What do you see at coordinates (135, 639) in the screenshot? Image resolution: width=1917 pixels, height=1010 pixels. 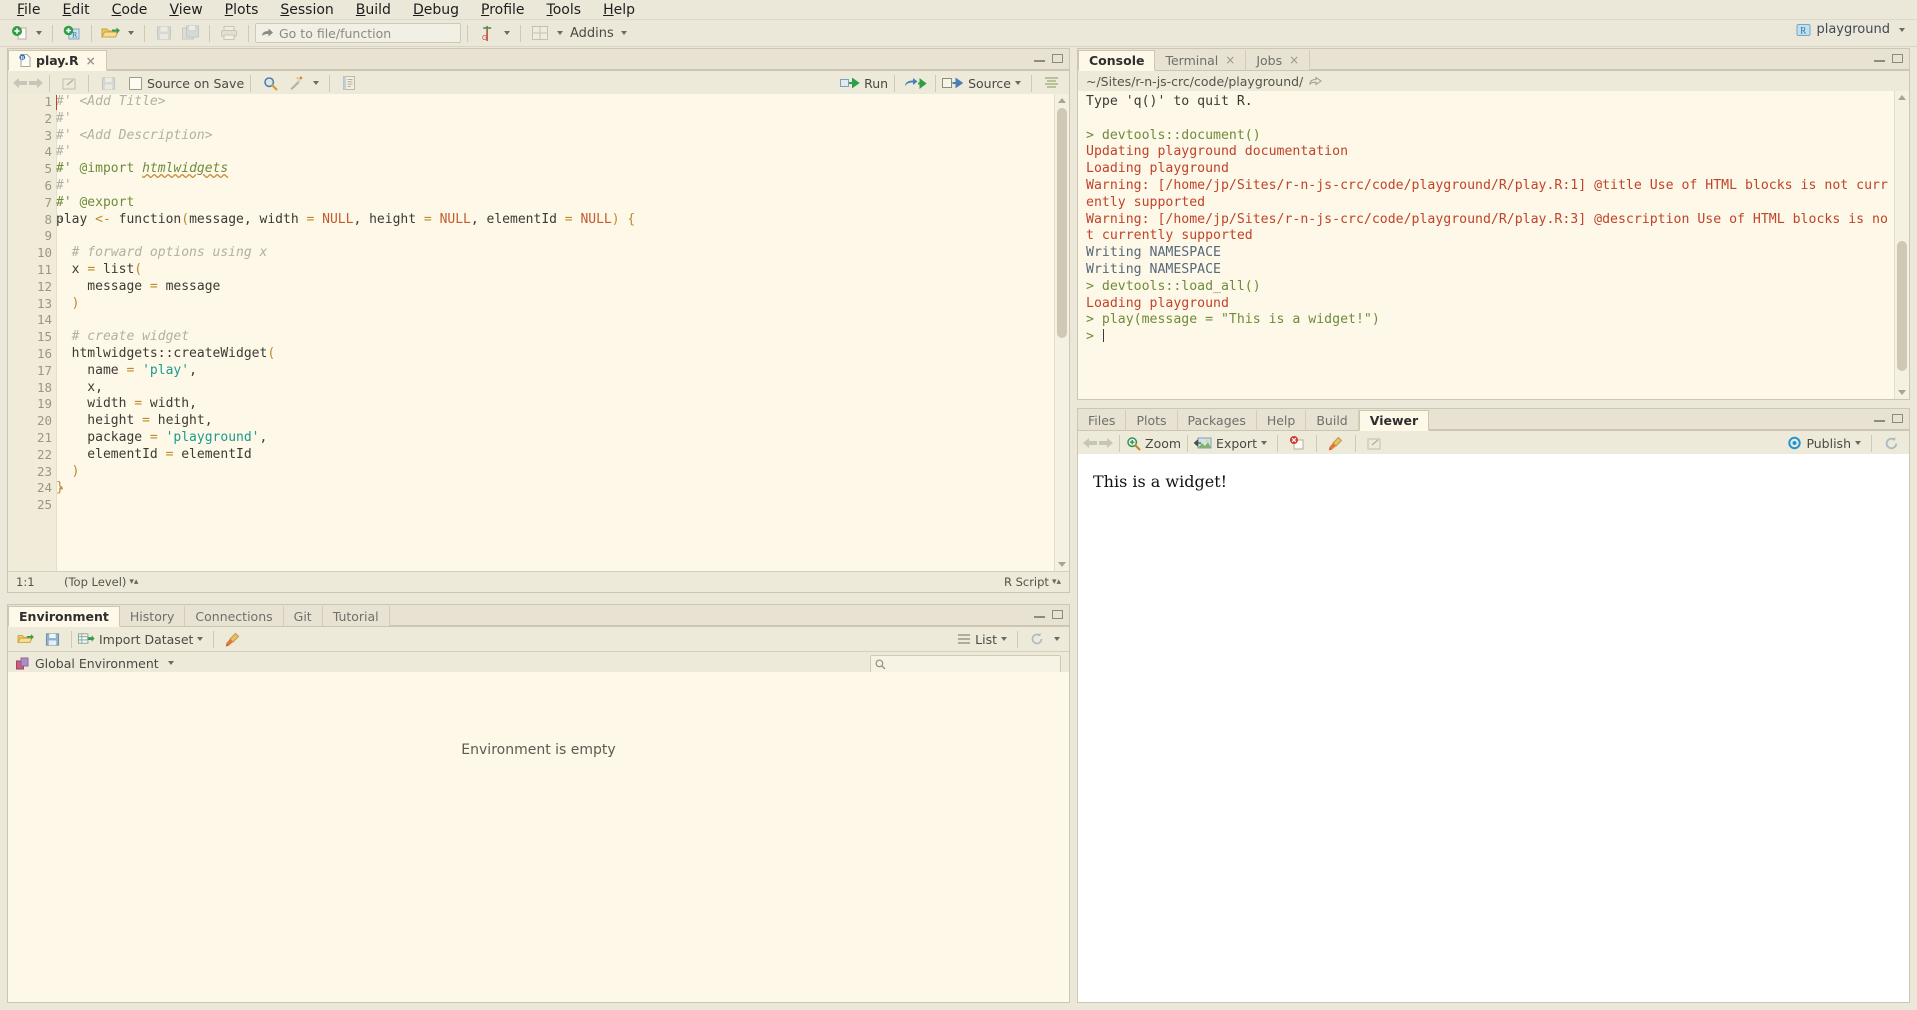 I see `import-dataset-button: Import Dataset` at bounding box center [135, 639].